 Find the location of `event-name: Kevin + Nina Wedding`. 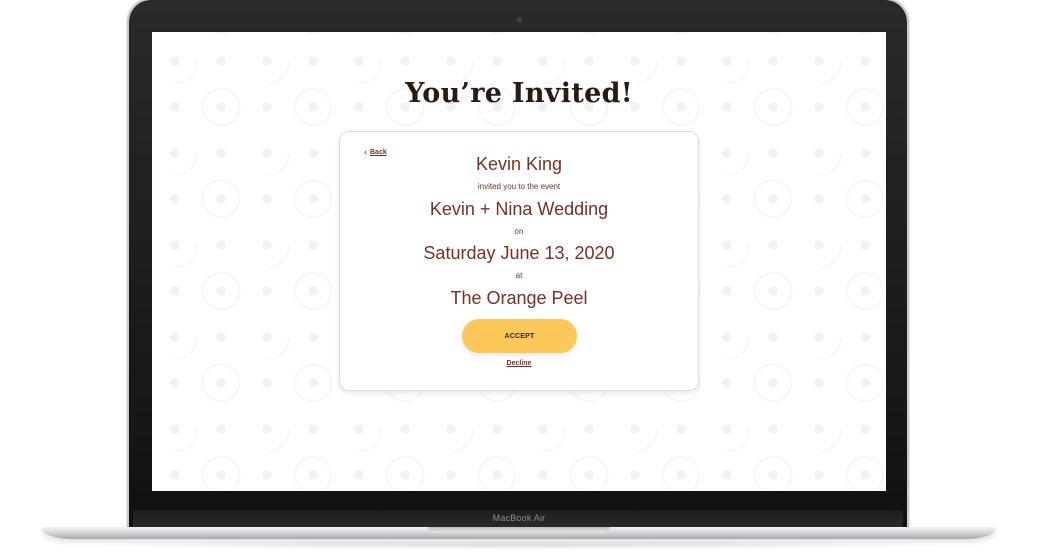

event-name: Kevin + Nina Wedding is located at coordinates (519, 209).